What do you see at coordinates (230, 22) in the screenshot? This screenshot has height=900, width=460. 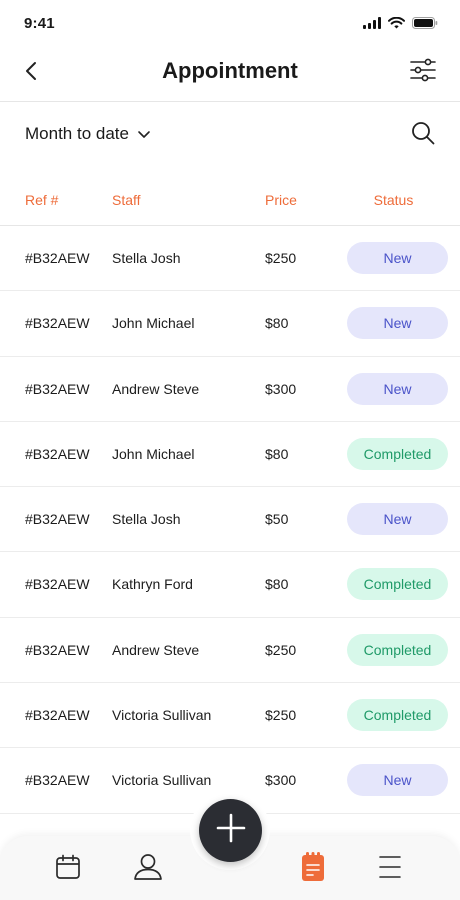 I see `status-bar: 9:41` at bounding box center [230, 22].